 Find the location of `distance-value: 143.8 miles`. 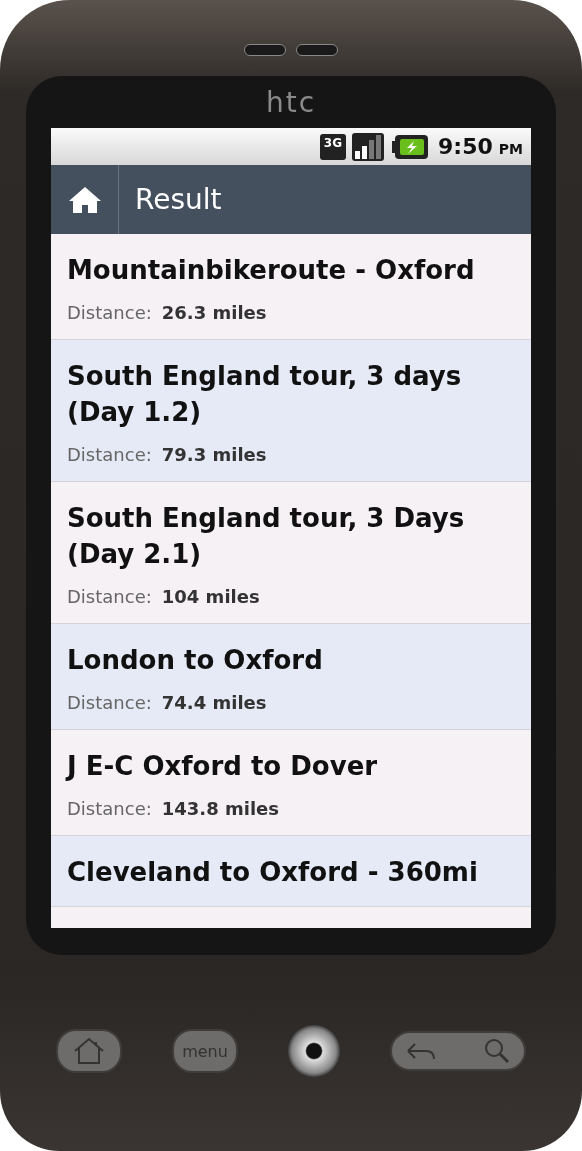

distance-value: 143.8 miles is located at coordinates (220, 808).